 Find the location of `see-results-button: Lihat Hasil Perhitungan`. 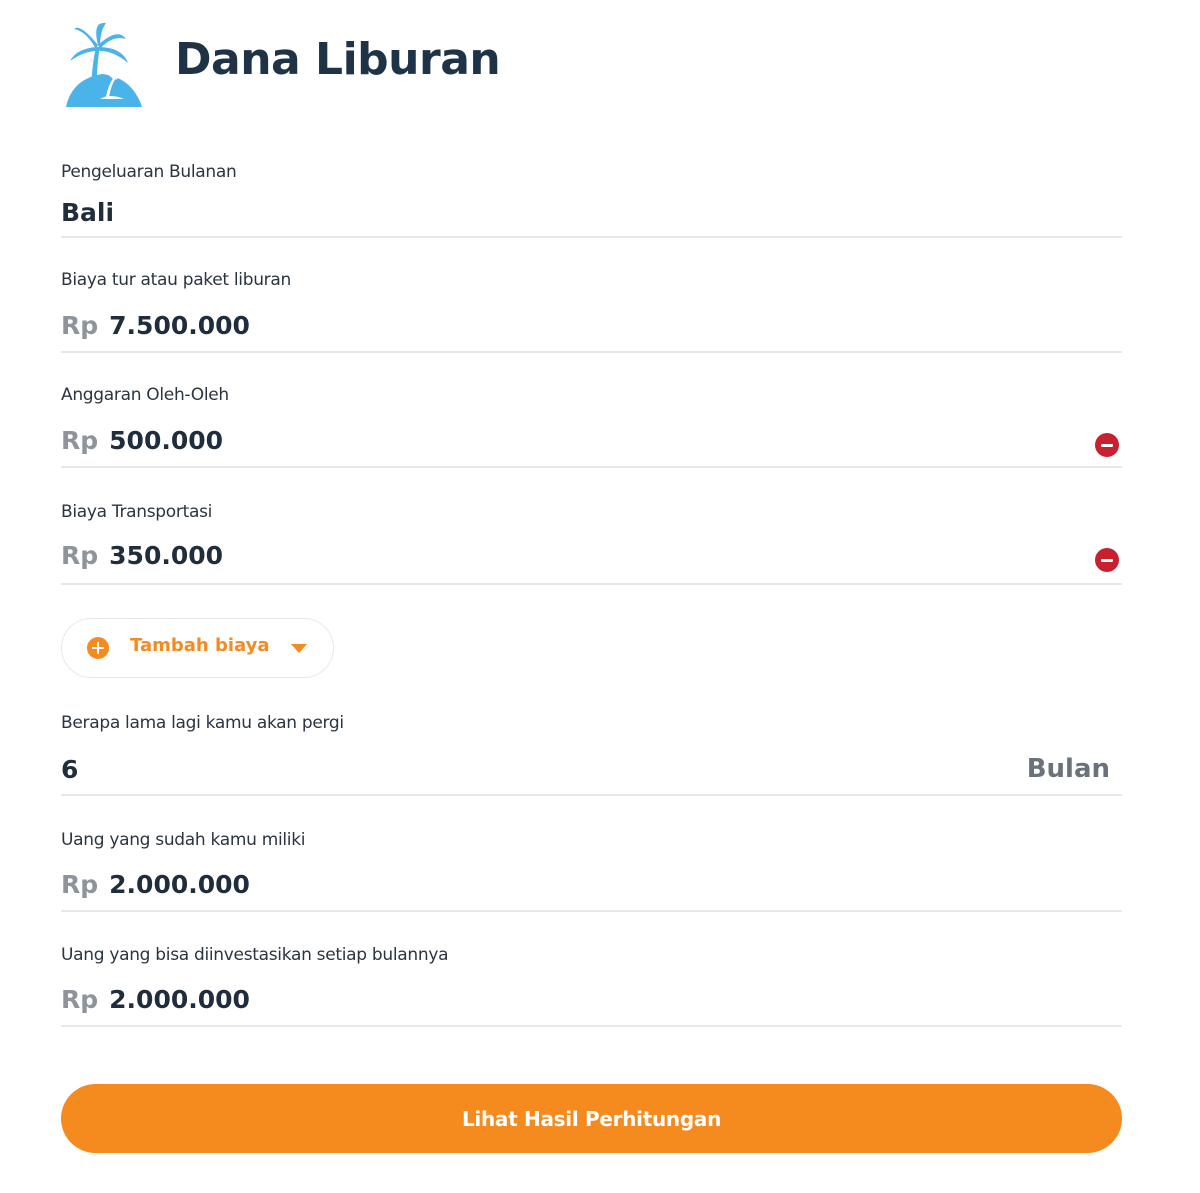

see-results-button: Lihat Hasil Perhitungan is located at coordinates (591, 1118).